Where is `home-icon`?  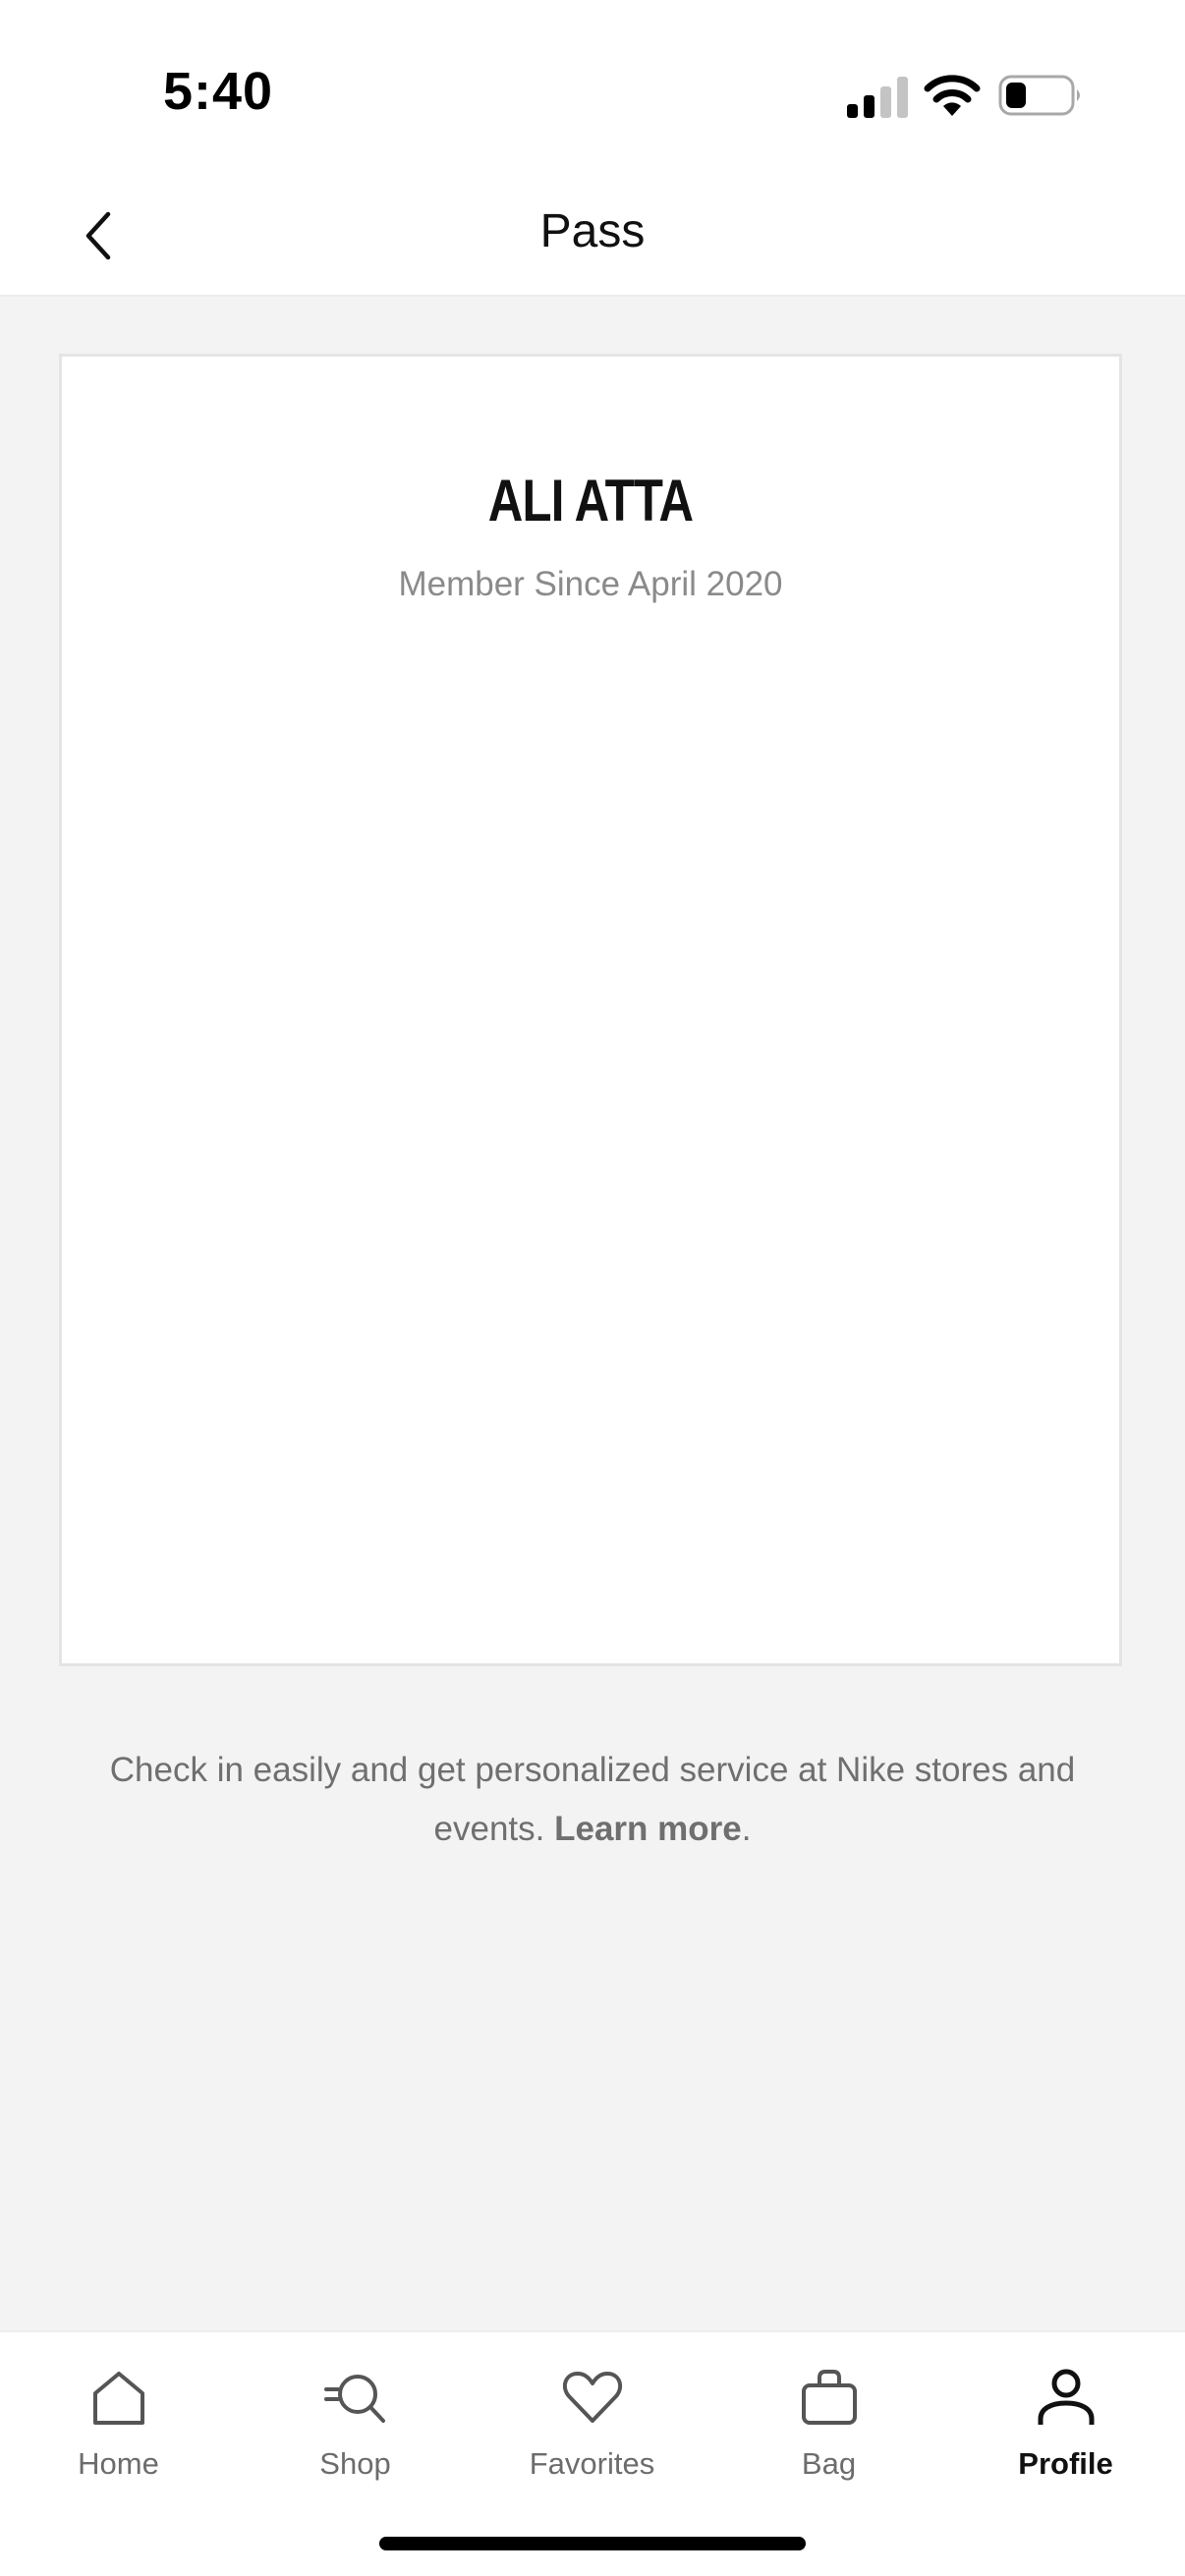 home-icon is located at coordinates (118, 2398).